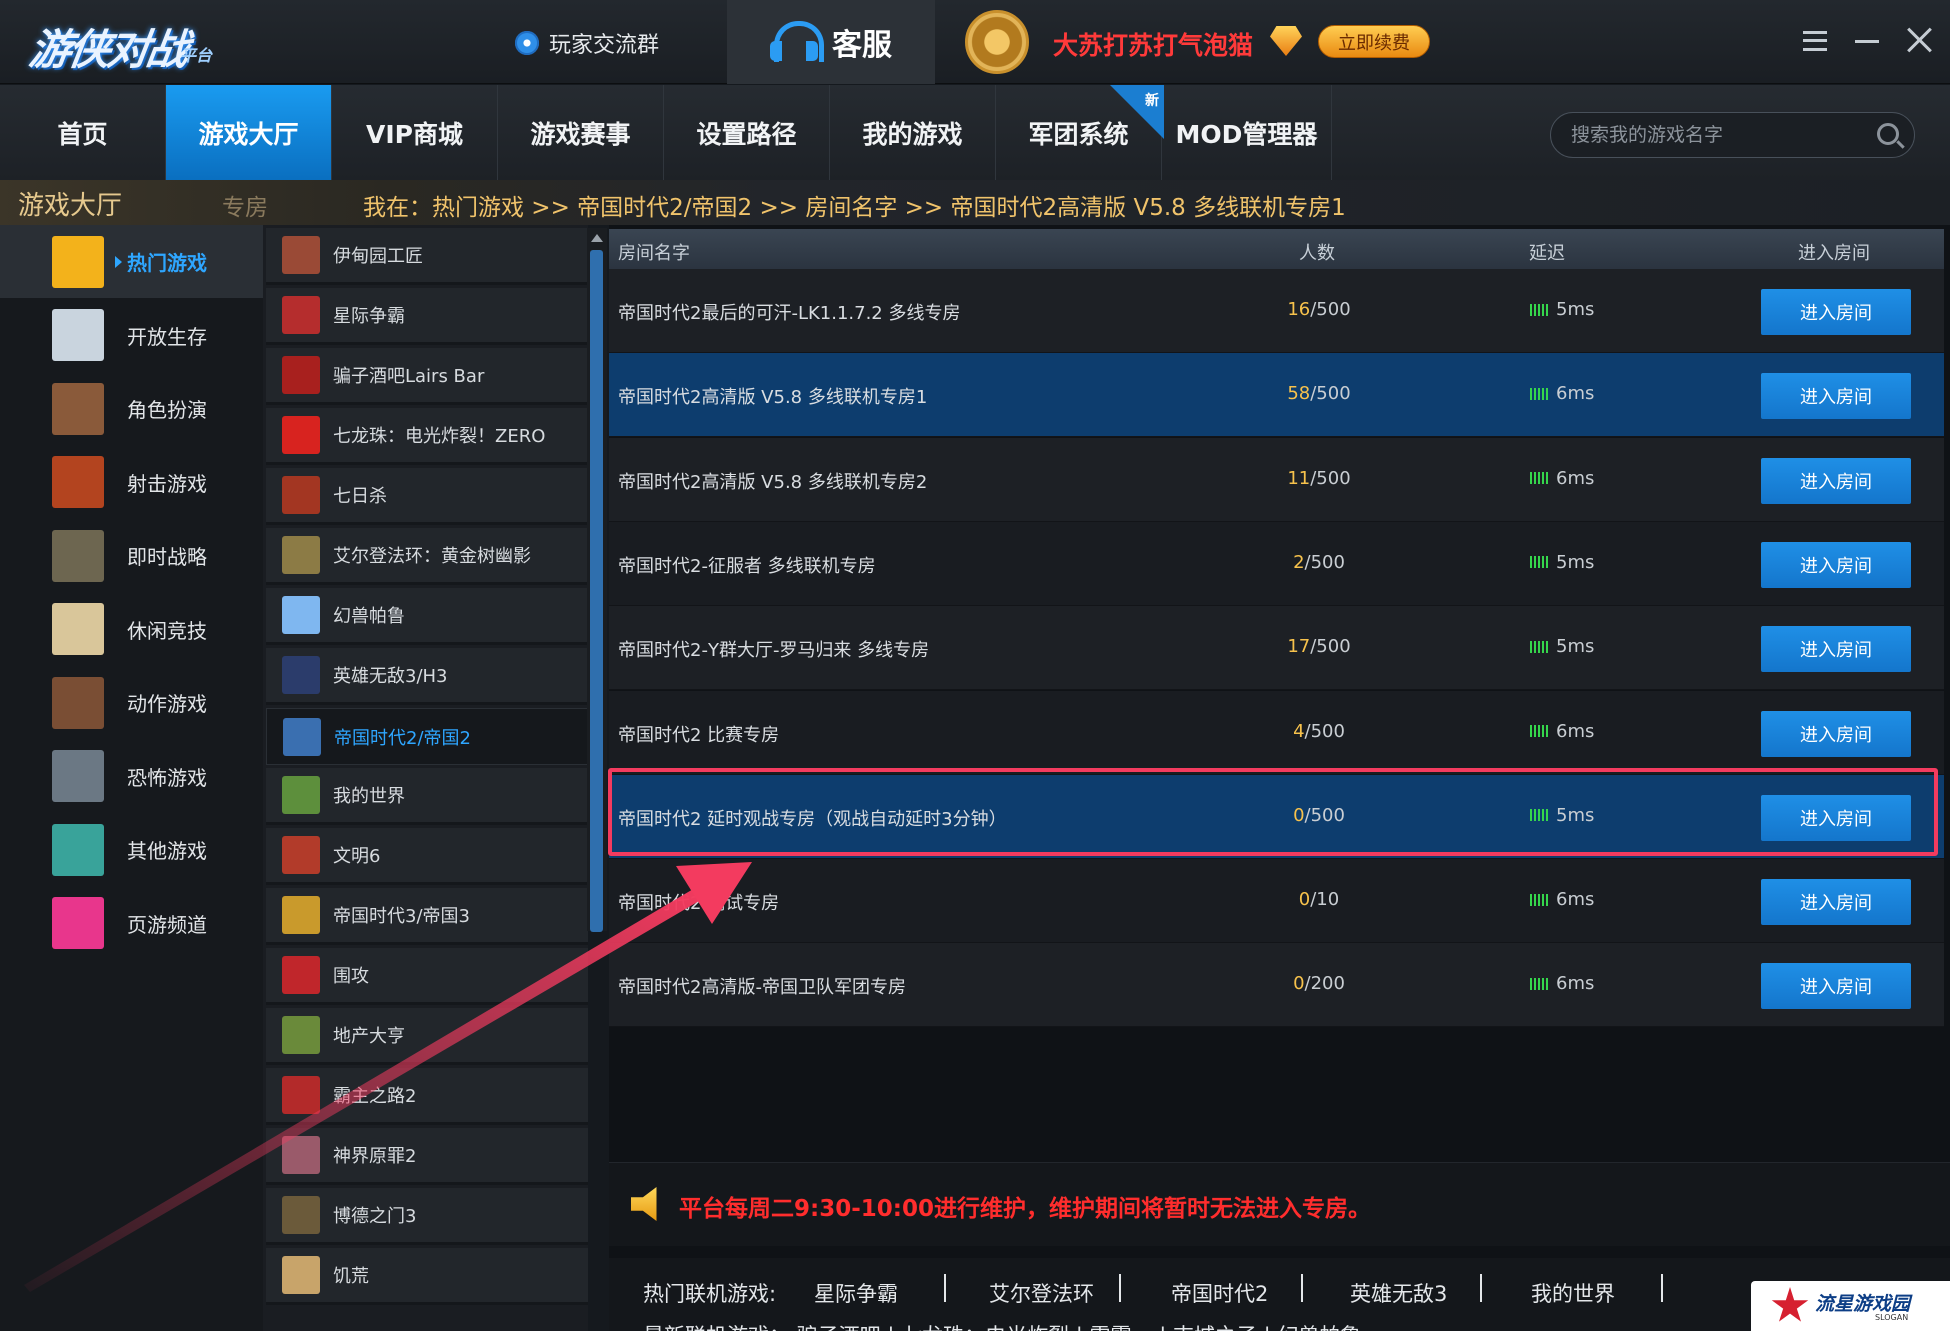  Describe the element at coordinates (1867, 41) in the screenshot. I see `minimize-icon` at that location.